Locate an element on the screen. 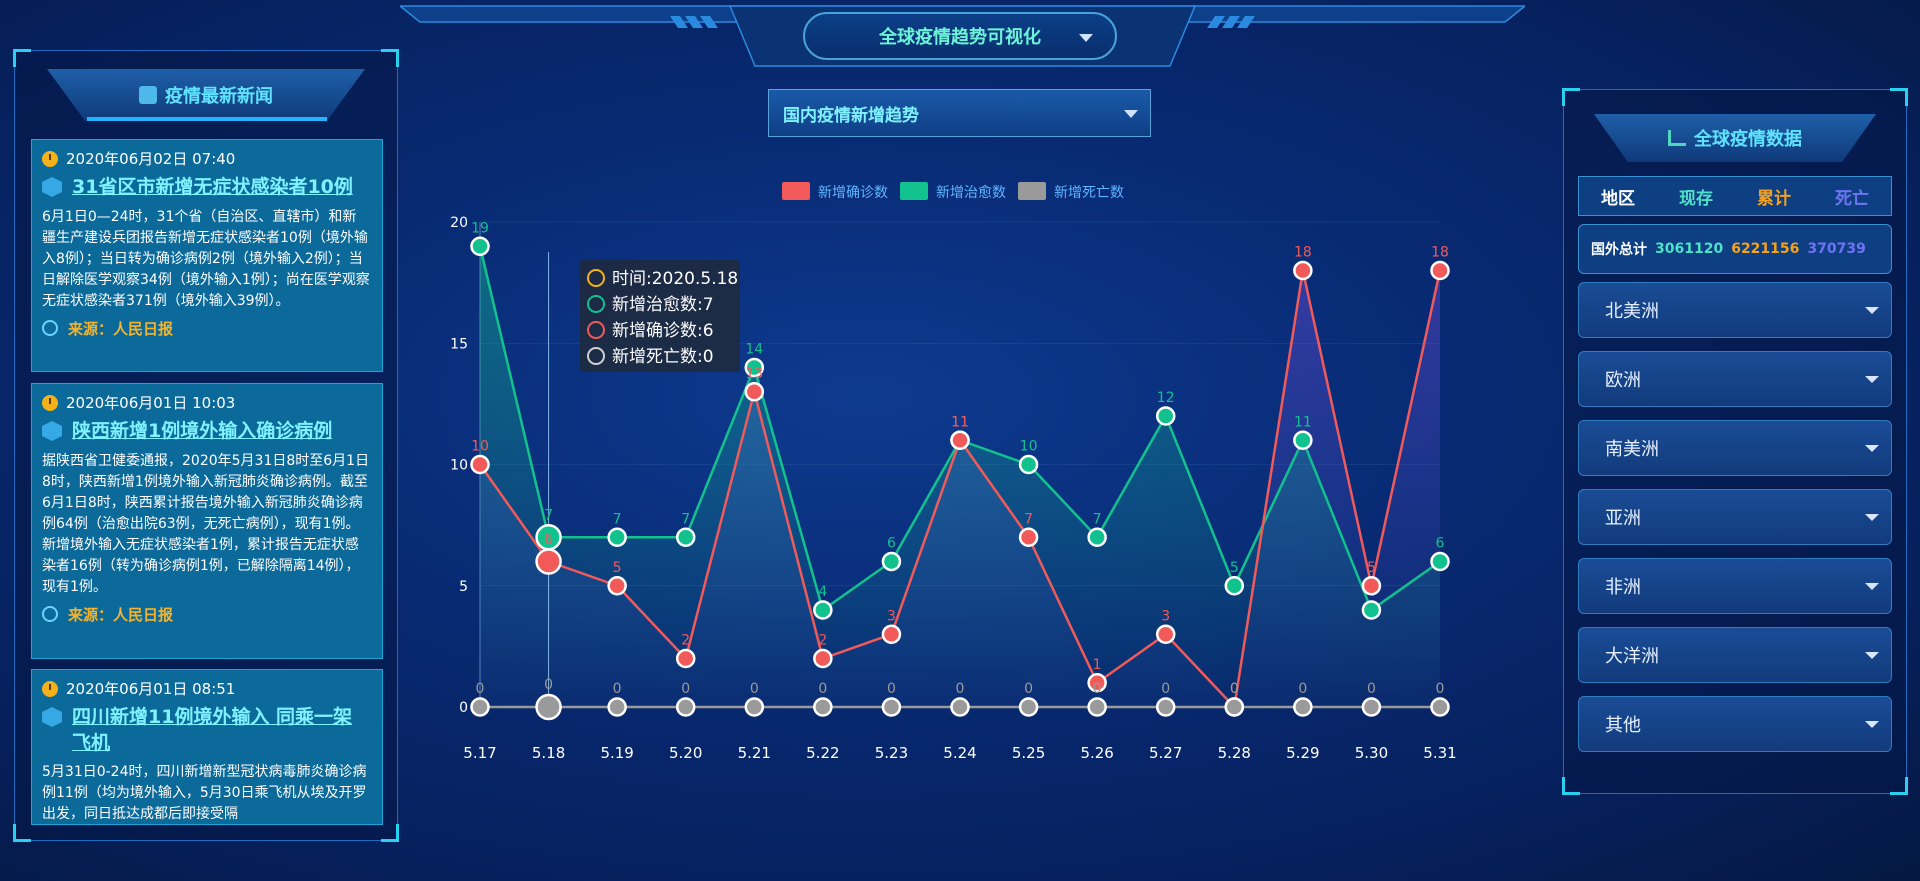  news-source: 来源：人民日报 is located at coordinates (121, 614).